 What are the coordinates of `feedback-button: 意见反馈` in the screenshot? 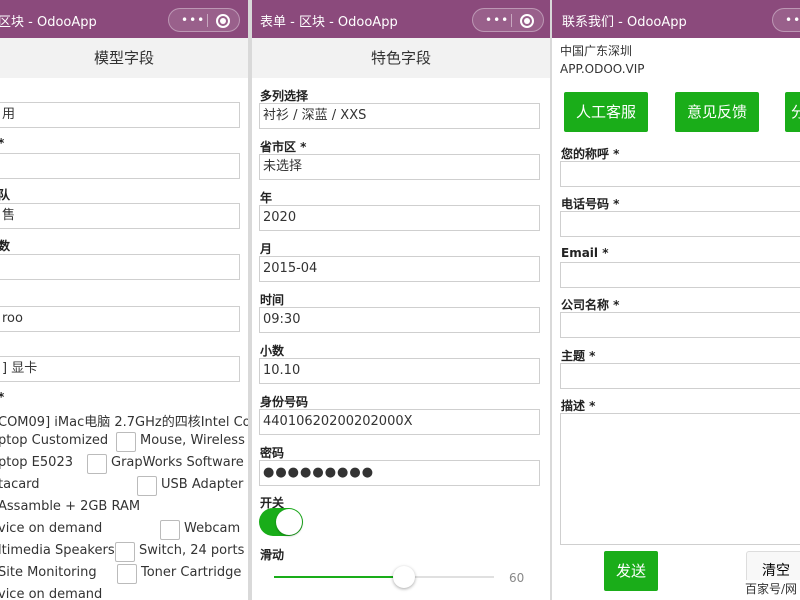 It's located at (717, 112).